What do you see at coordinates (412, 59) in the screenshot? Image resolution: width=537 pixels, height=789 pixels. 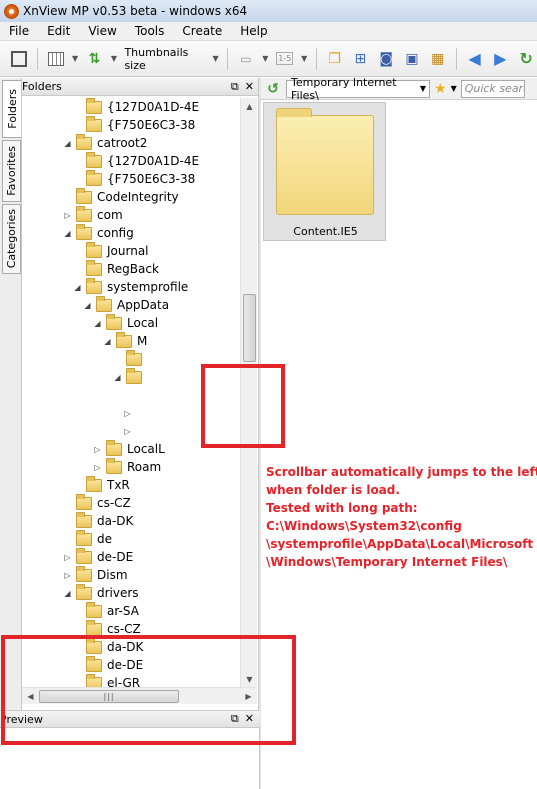 I see `slideshow-button: ▣` at bounding box center [412, 59].